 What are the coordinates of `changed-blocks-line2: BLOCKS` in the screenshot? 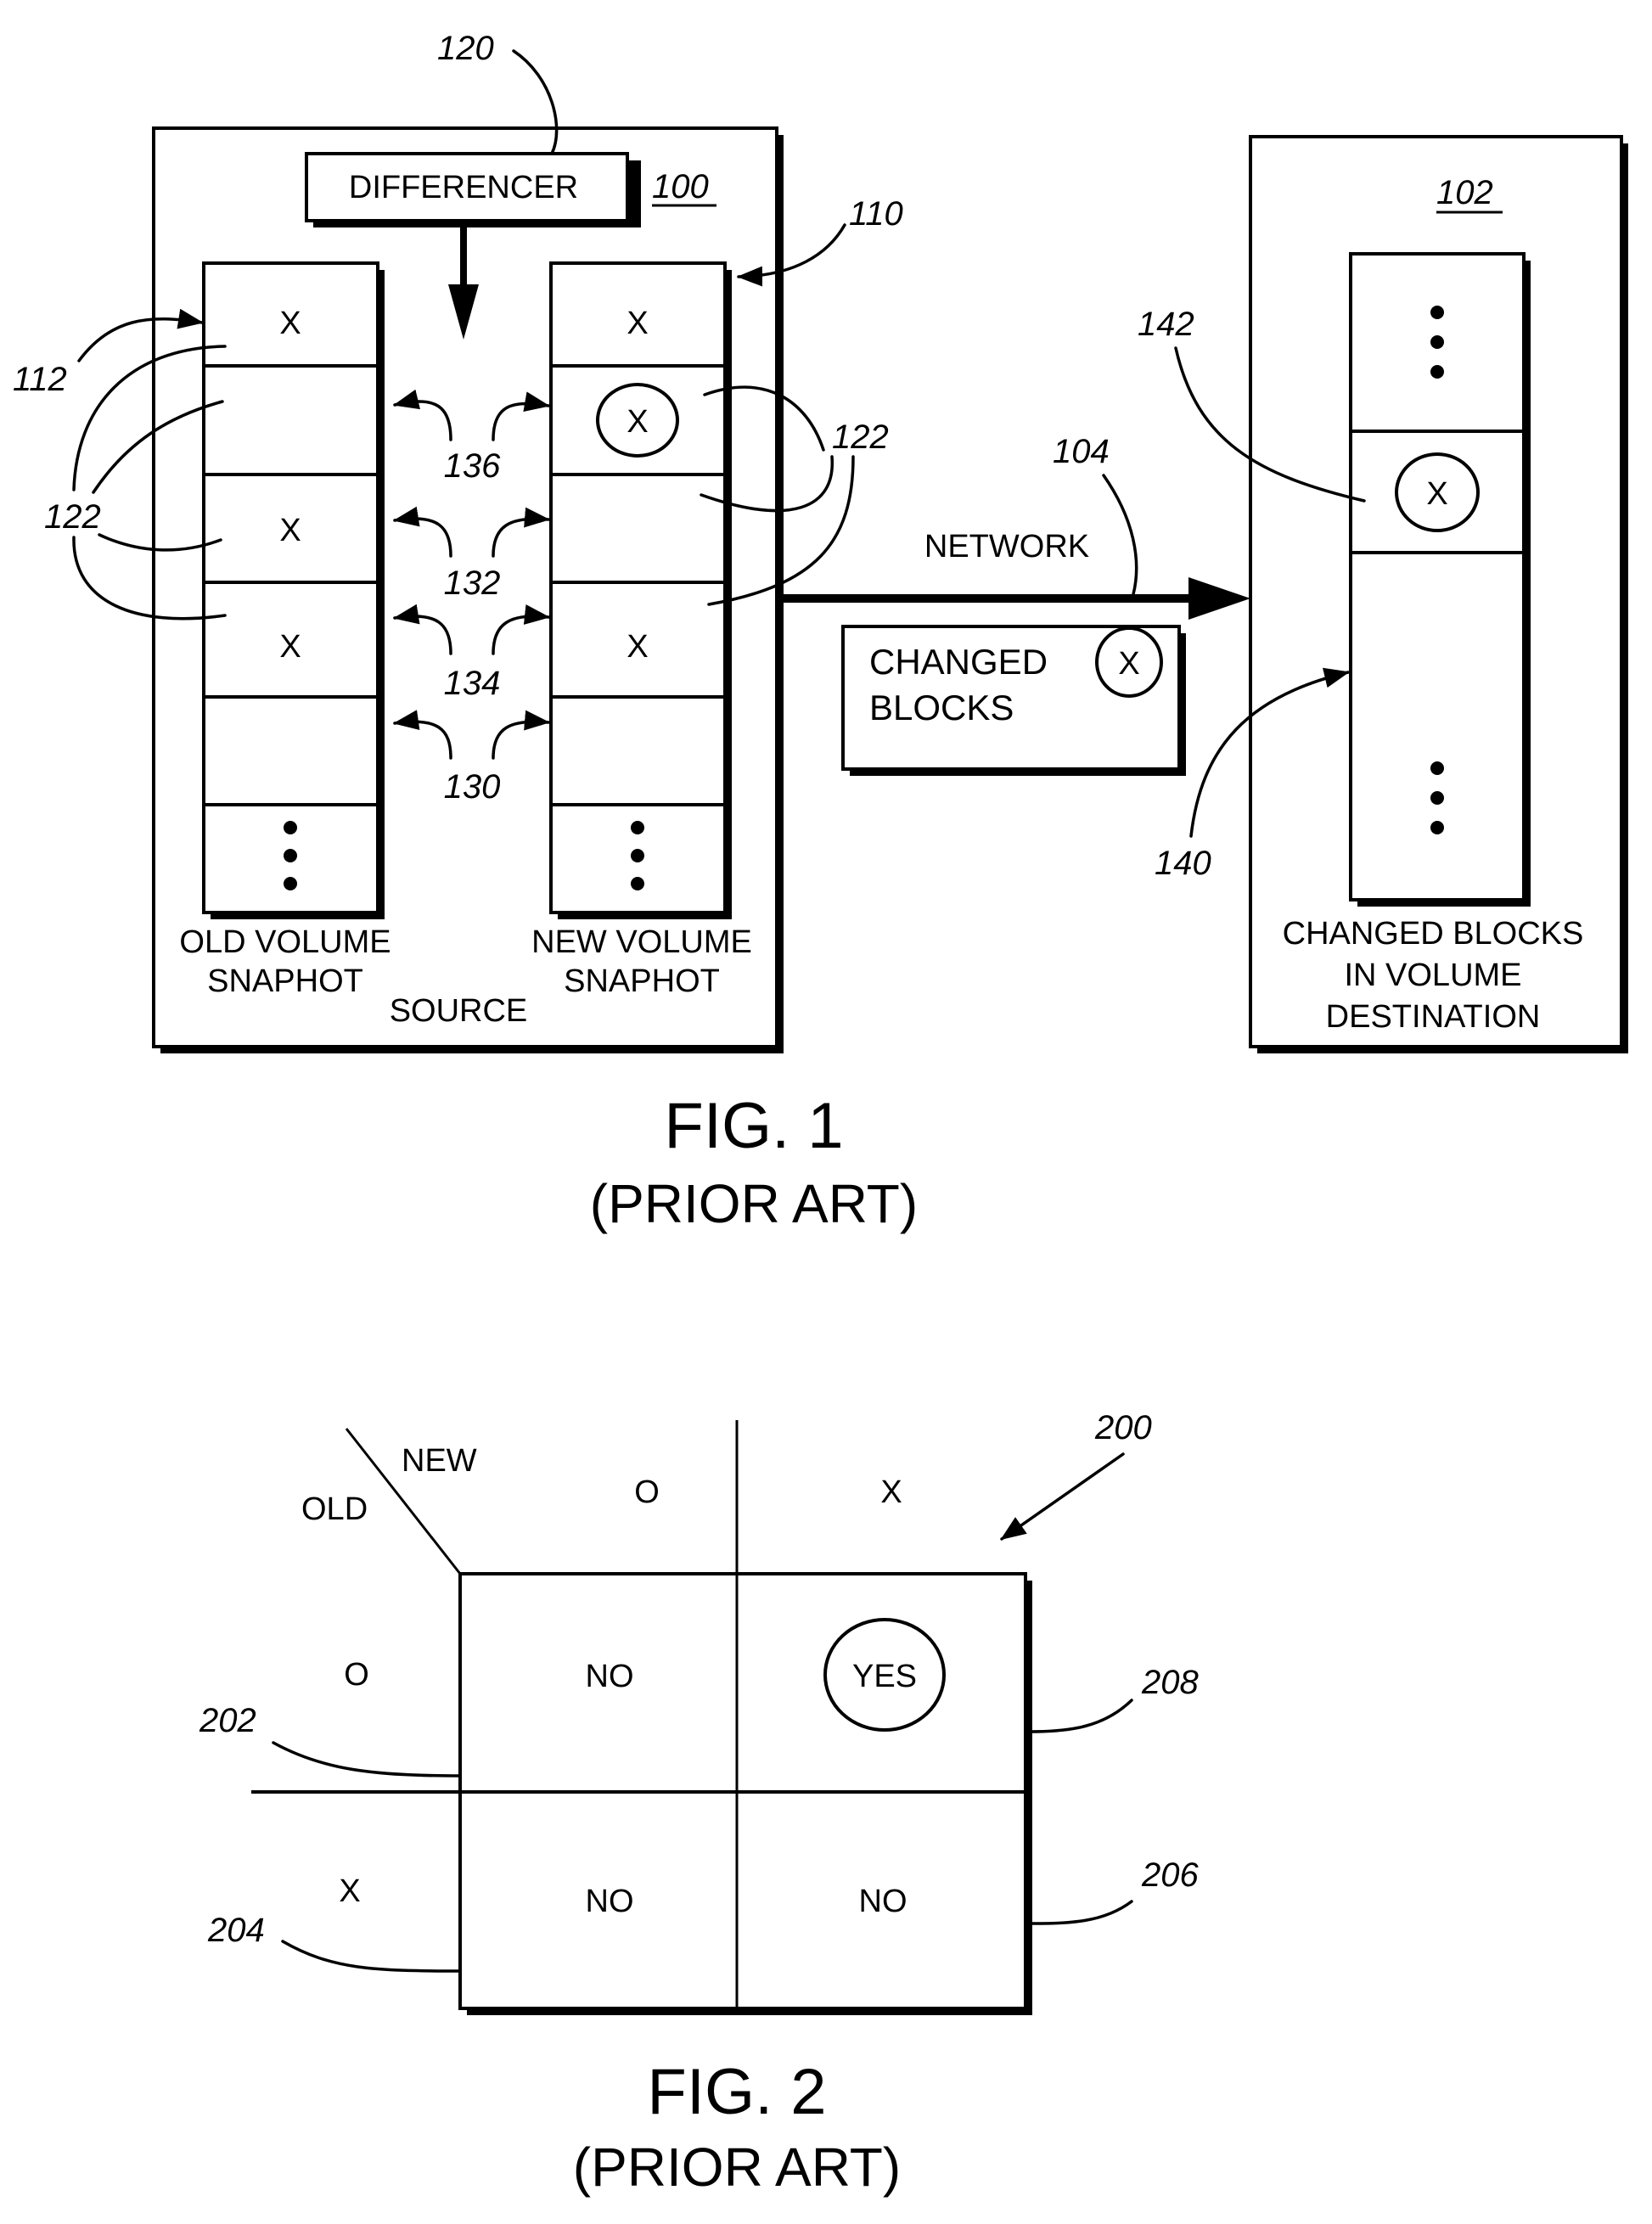 It's located at (942, 707).